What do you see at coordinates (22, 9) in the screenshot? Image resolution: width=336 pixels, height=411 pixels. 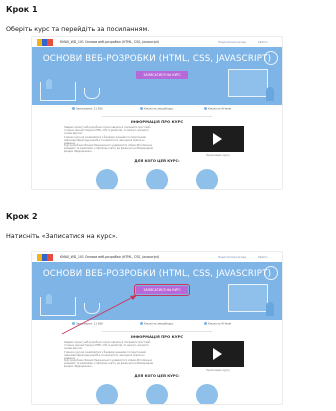 I see `step-1-title: Крок 1` at bounding box center [22, 9].